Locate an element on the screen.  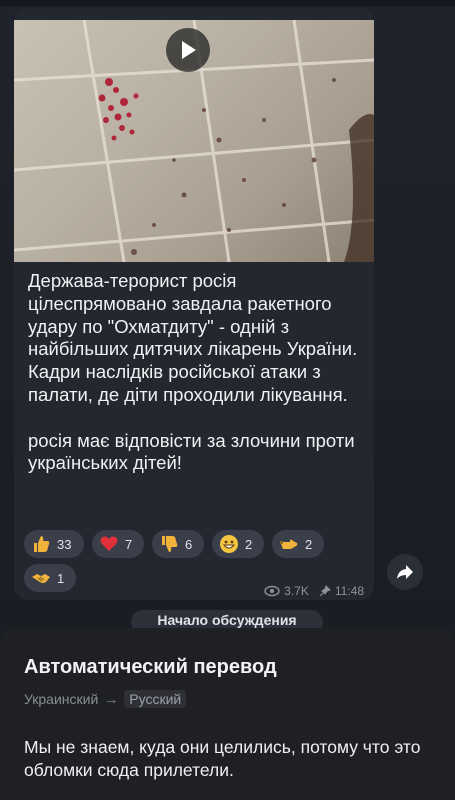
post-meta: 3.7K 11:48 is located at coordinates (314, 591).